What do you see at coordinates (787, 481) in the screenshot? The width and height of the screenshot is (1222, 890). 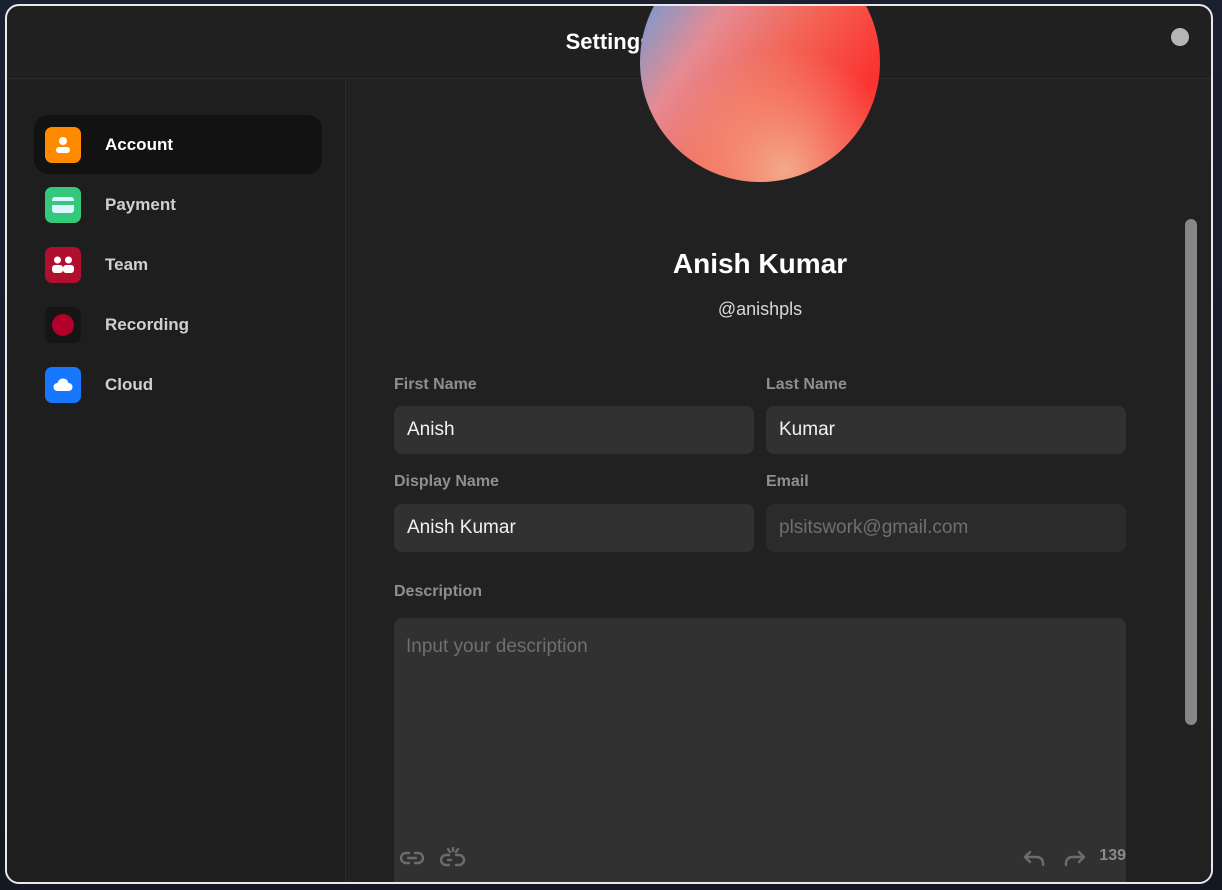 I see `email-label: Email` at bounding box center [787, 481].